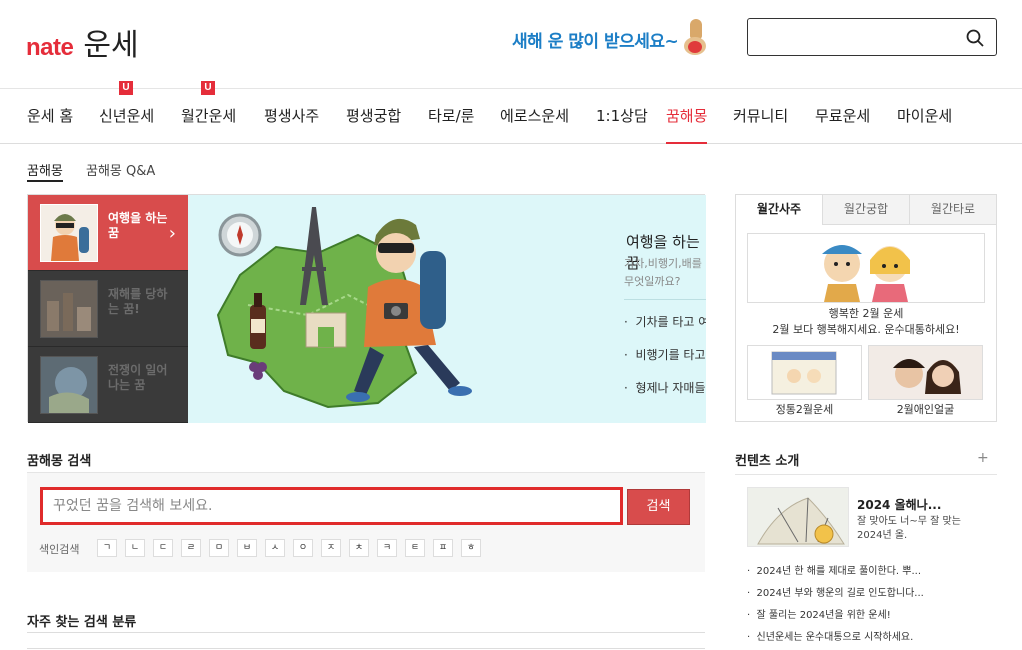 The width and height of the screenshot is (1022, 650). I want to click on new-year-banner: 새해 운 많이 받으세요~, so click(610, 39).